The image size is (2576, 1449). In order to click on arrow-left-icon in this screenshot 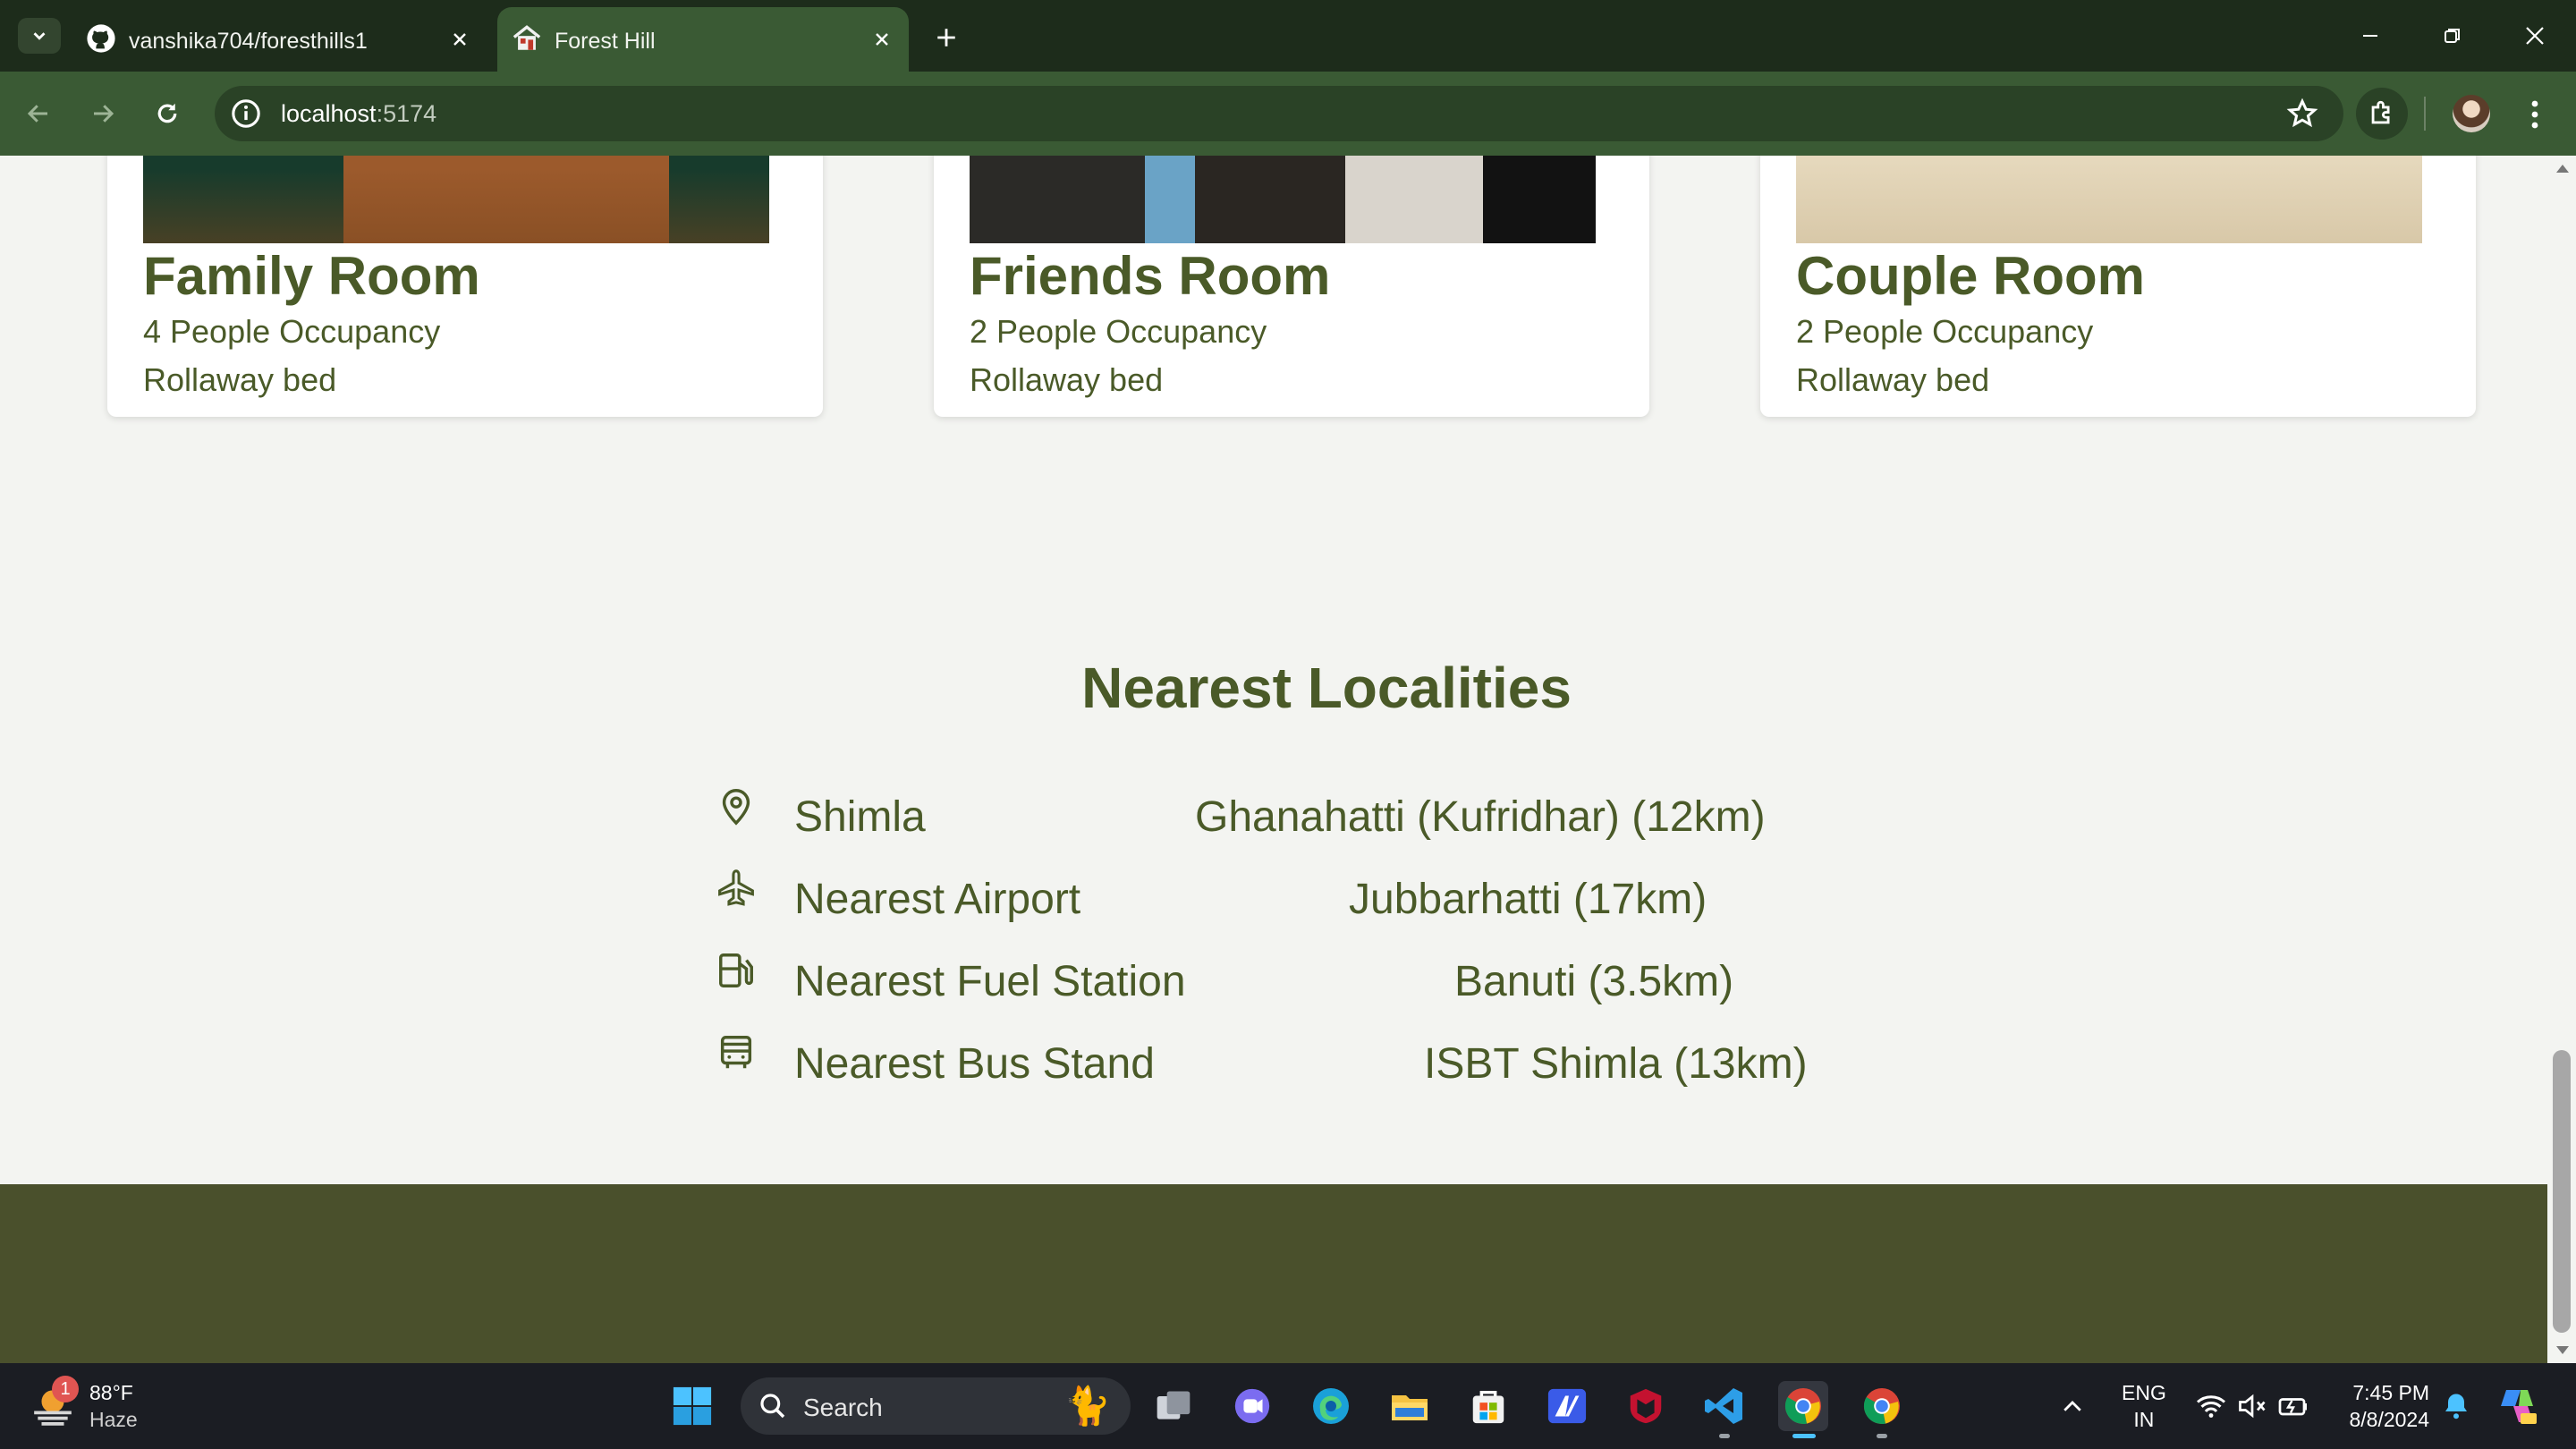, I will do `click(37, 114)`.